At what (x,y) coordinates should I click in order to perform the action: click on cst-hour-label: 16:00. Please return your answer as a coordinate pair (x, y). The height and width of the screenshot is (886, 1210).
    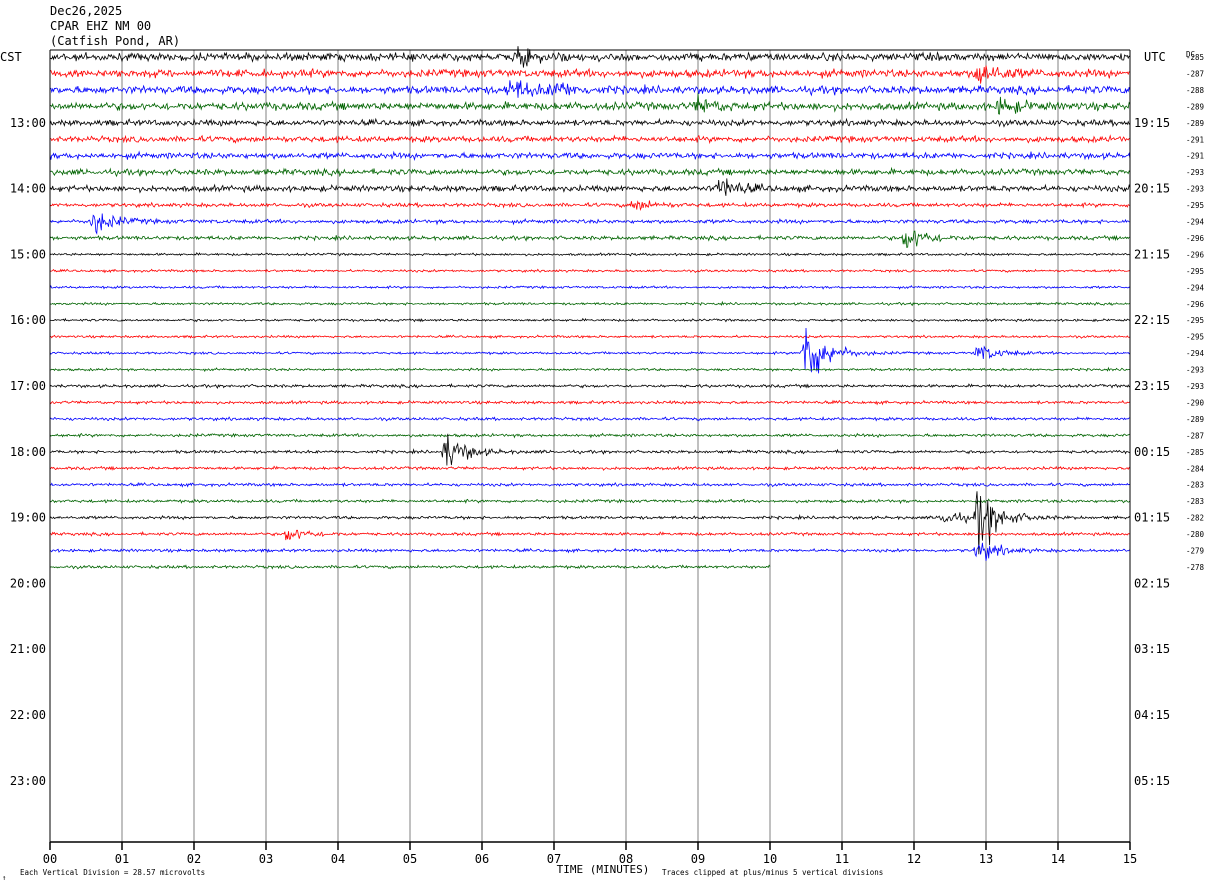
    Looking at the image, I should click on (28, 320).